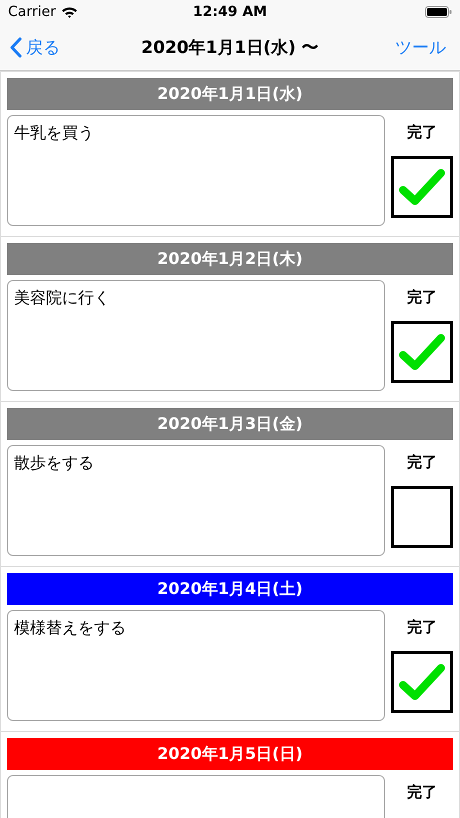  Describe the element at coordinates (196, 335) in the screenshot. I see `memo-field: 美容院に行く` at that location.